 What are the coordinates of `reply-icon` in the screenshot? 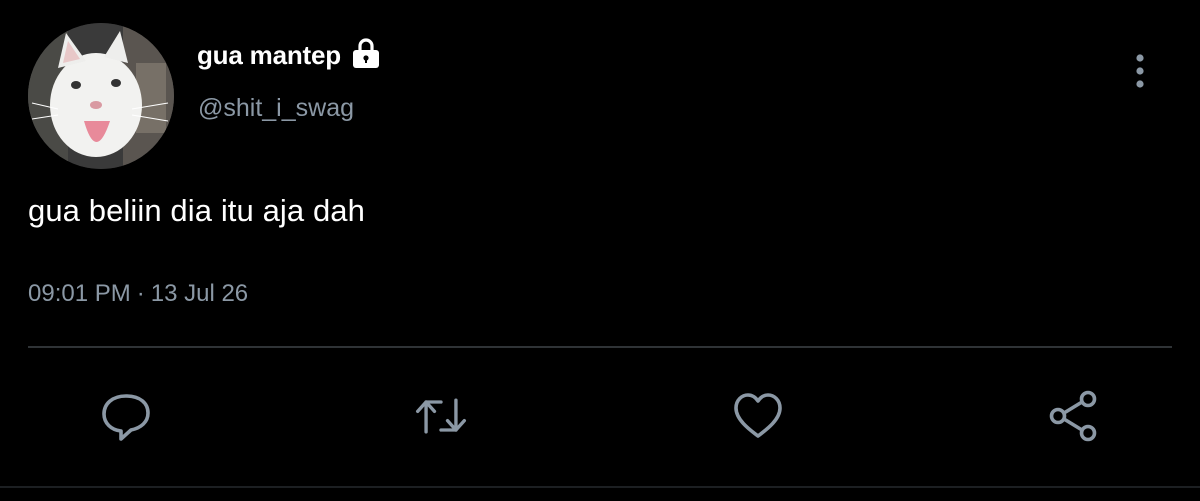 It's located at (126, 417).